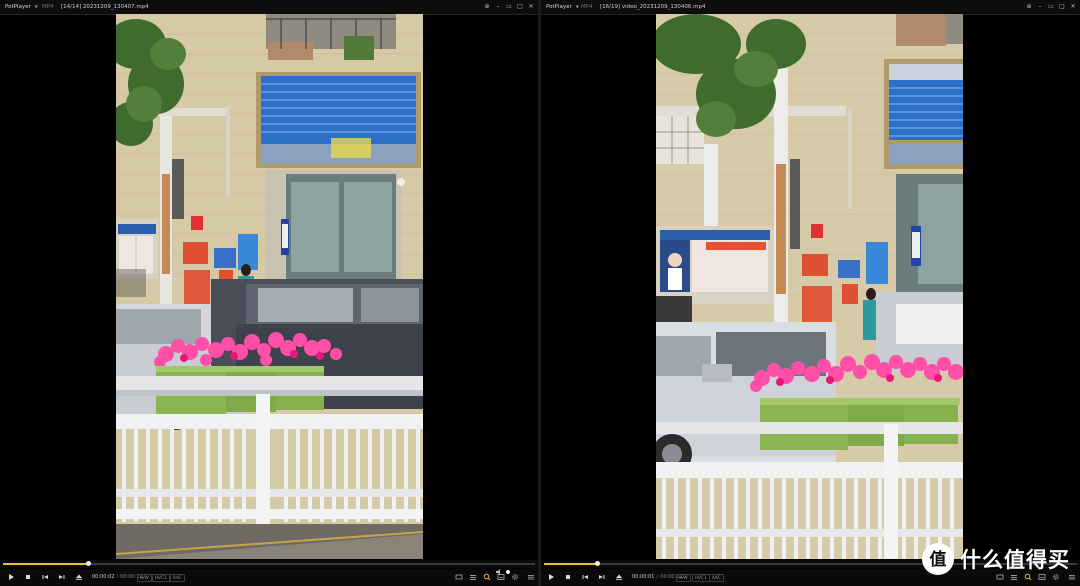  Describe the element at coordinates (269, 577) in the screenshot. I see `control-bar: 00:00:02/00:00:11 H/W HVC1 AAC` at that location.